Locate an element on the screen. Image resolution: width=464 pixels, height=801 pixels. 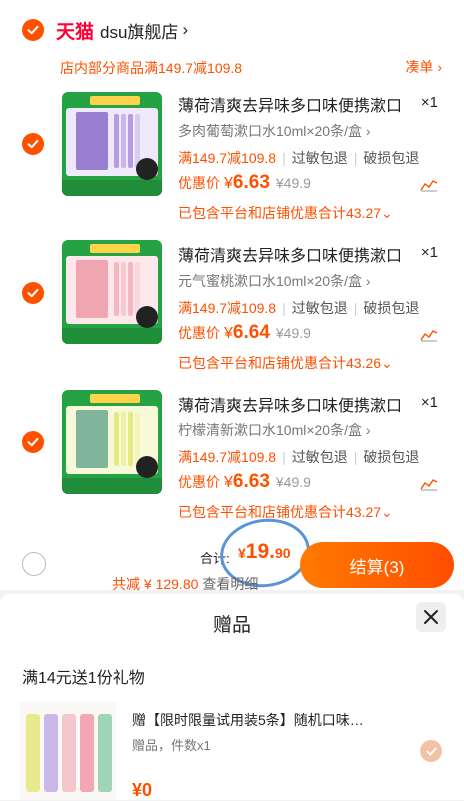
item-variant: 多肉葡萄漱口水10ml×20条/盒 › is located at coordinates (274, 131).